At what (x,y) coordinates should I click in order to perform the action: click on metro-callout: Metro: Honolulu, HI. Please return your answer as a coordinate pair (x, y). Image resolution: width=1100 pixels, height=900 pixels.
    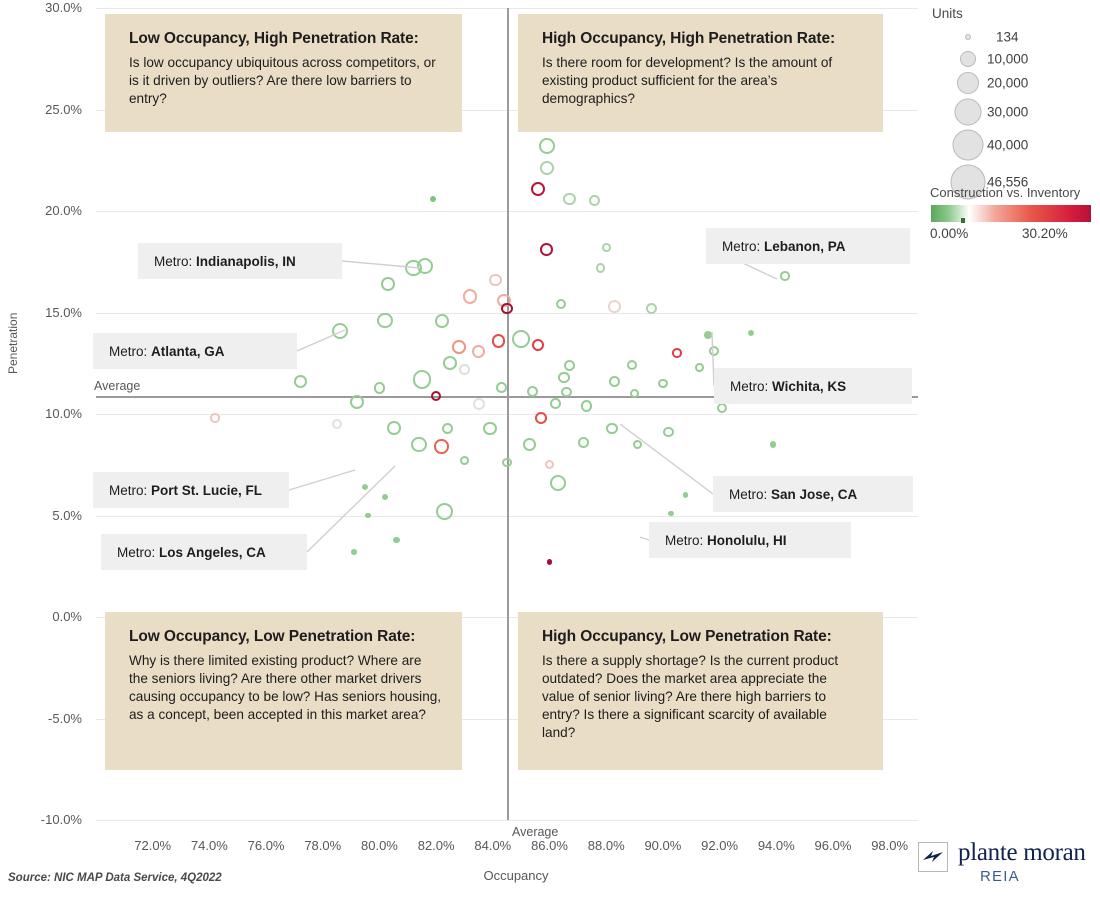
    Looking at the image, I should click on (750, 540).